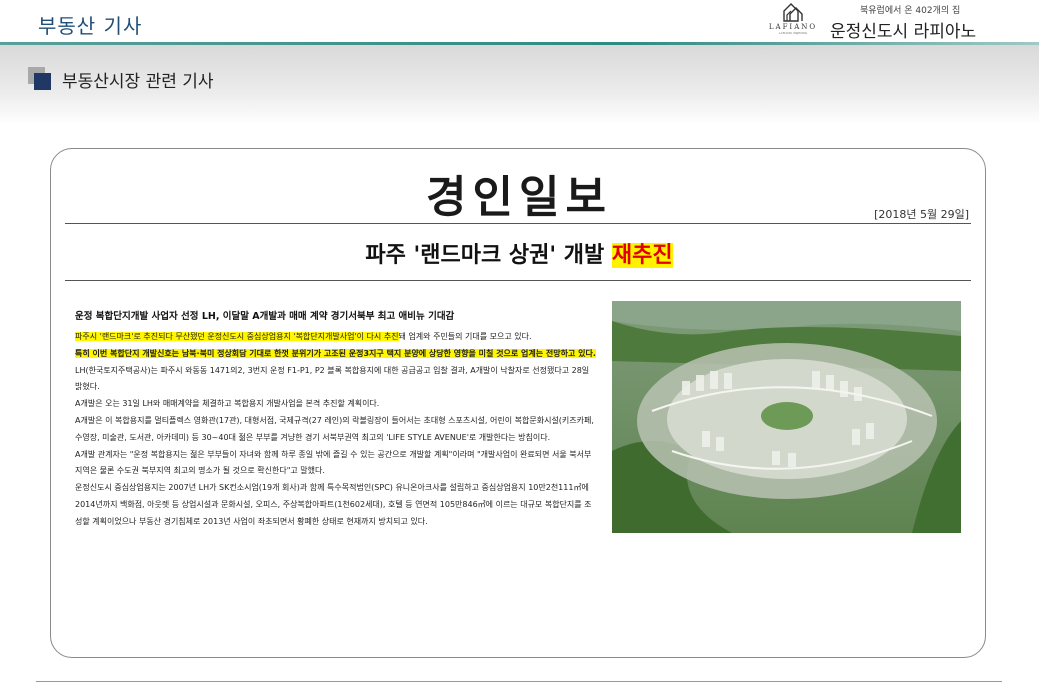 The image size is (1039, 689). Describe the element at coordinates (793, 12) in the screenshot. I see `house-logo-icon` at that location.